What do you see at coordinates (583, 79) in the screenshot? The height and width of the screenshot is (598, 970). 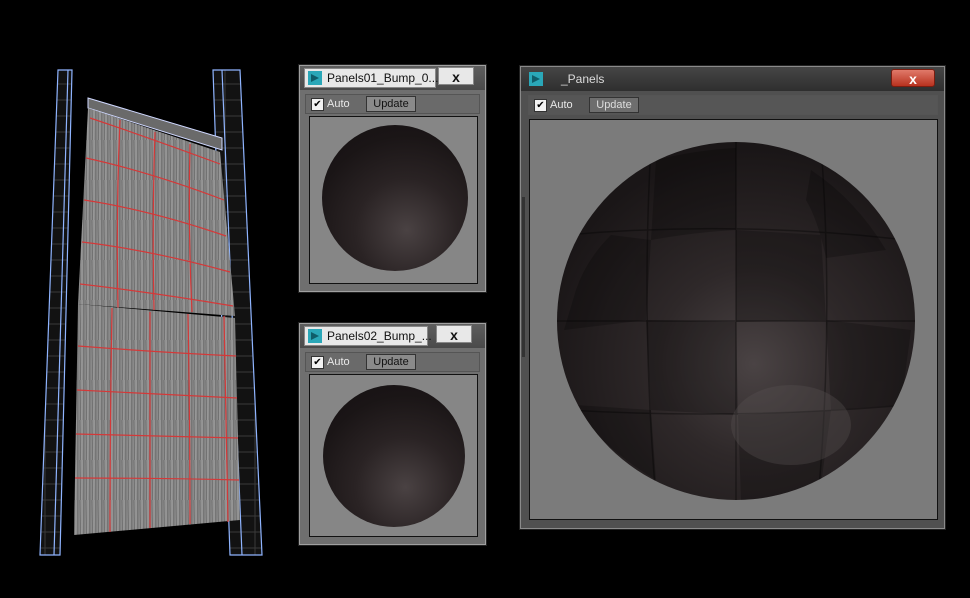 I see `window-title: _Panels` at bounding box center [583, 79].